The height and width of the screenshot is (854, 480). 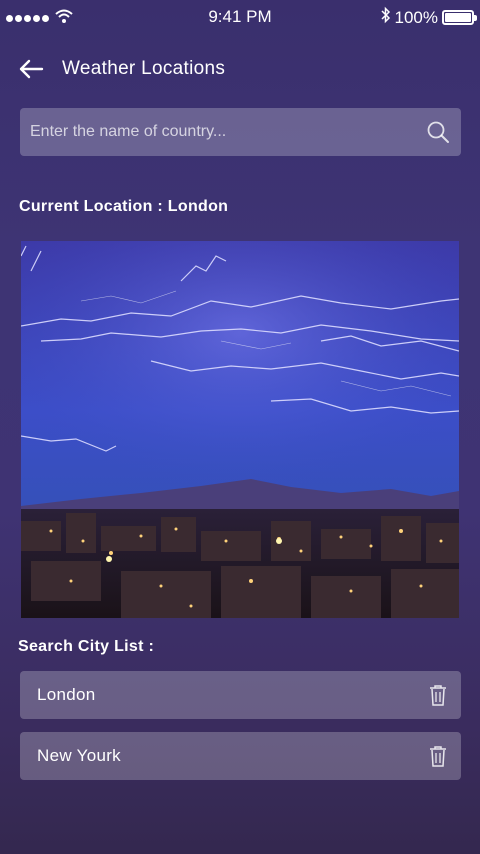 I want to click on city-name: New Yourk, so click(x=79, y=755).